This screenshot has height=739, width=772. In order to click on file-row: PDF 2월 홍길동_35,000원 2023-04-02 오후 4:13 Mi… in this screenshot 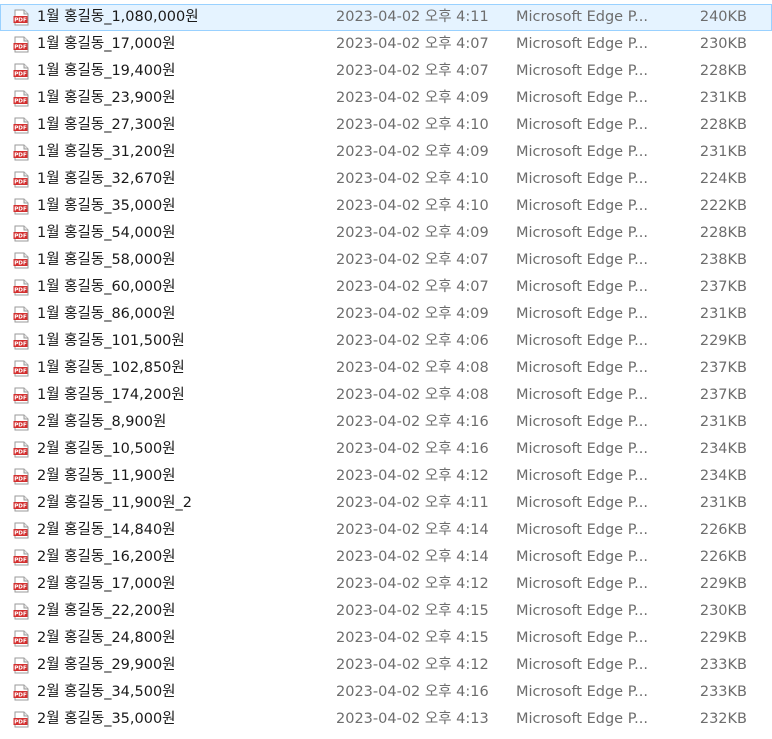, I will do `click(386, 719)`.